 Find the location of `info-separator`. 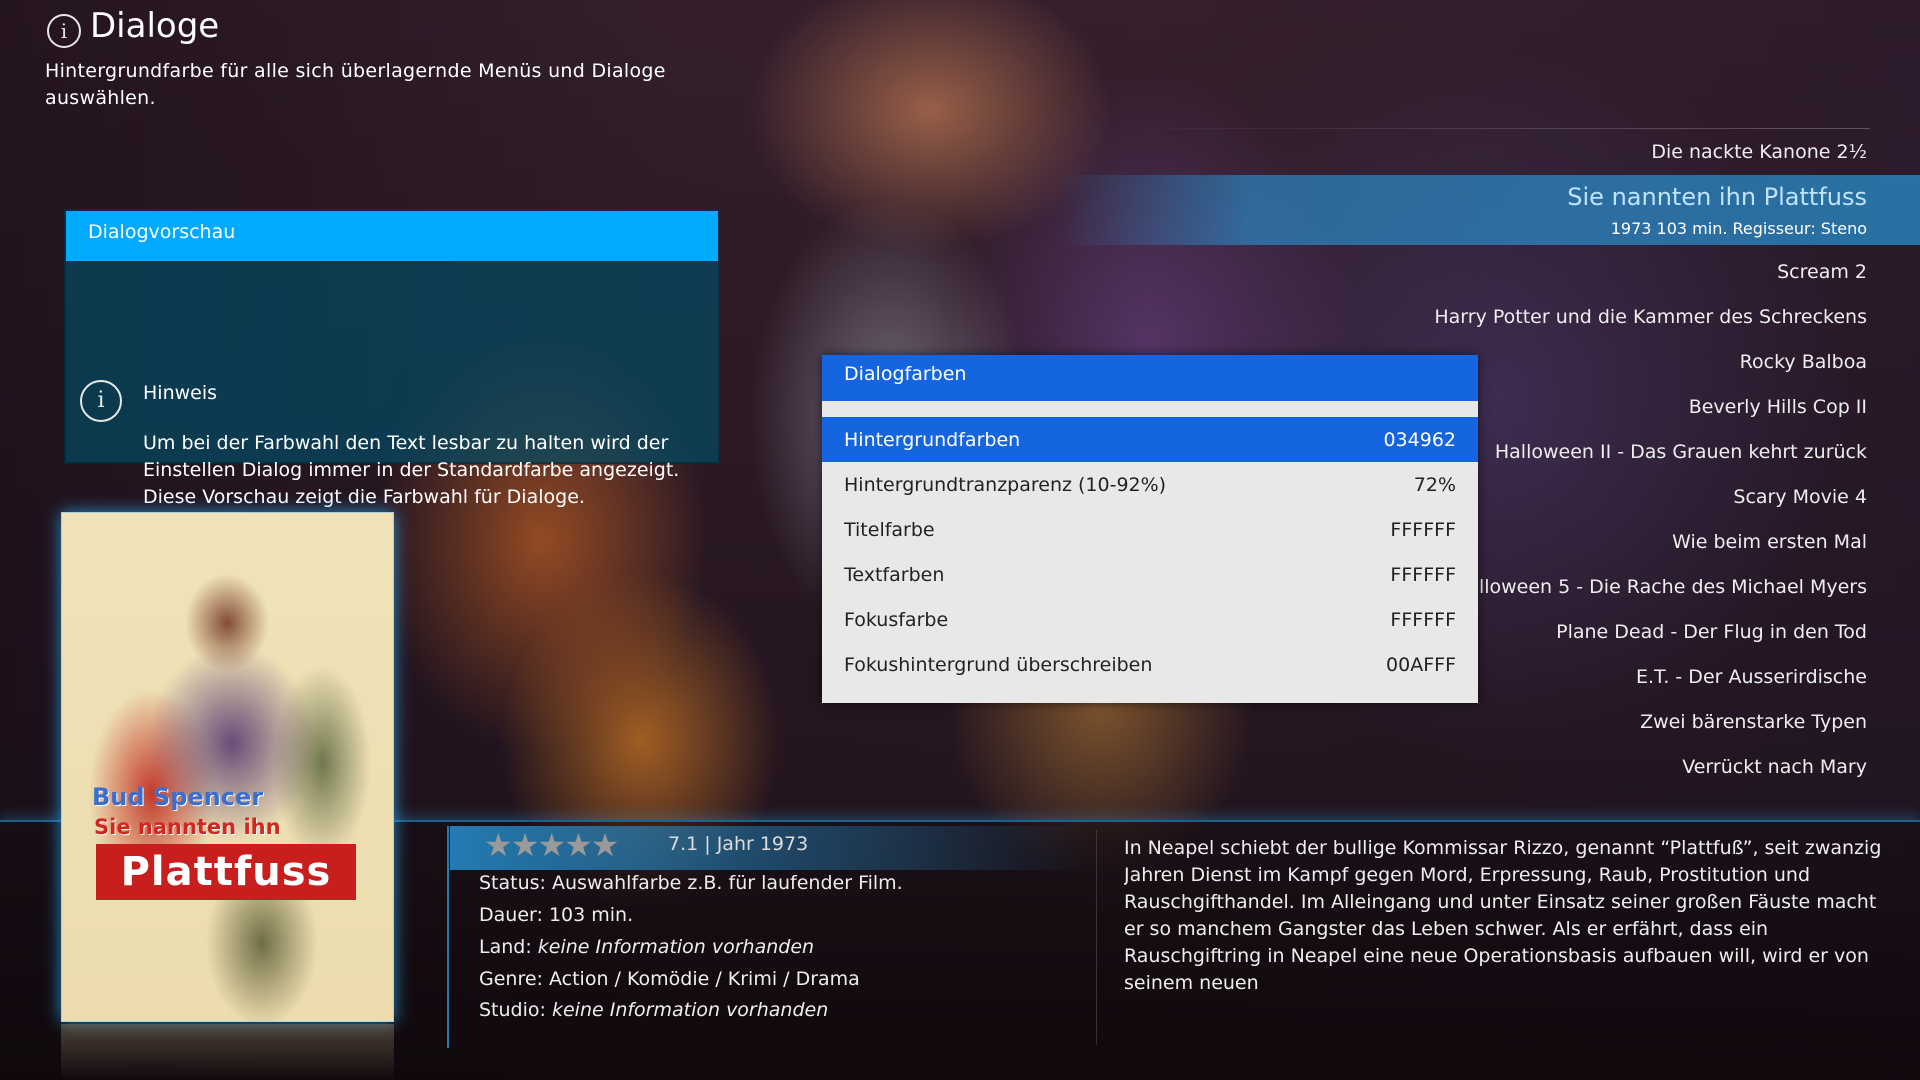

info-separator is located at coordinates (448, 937).